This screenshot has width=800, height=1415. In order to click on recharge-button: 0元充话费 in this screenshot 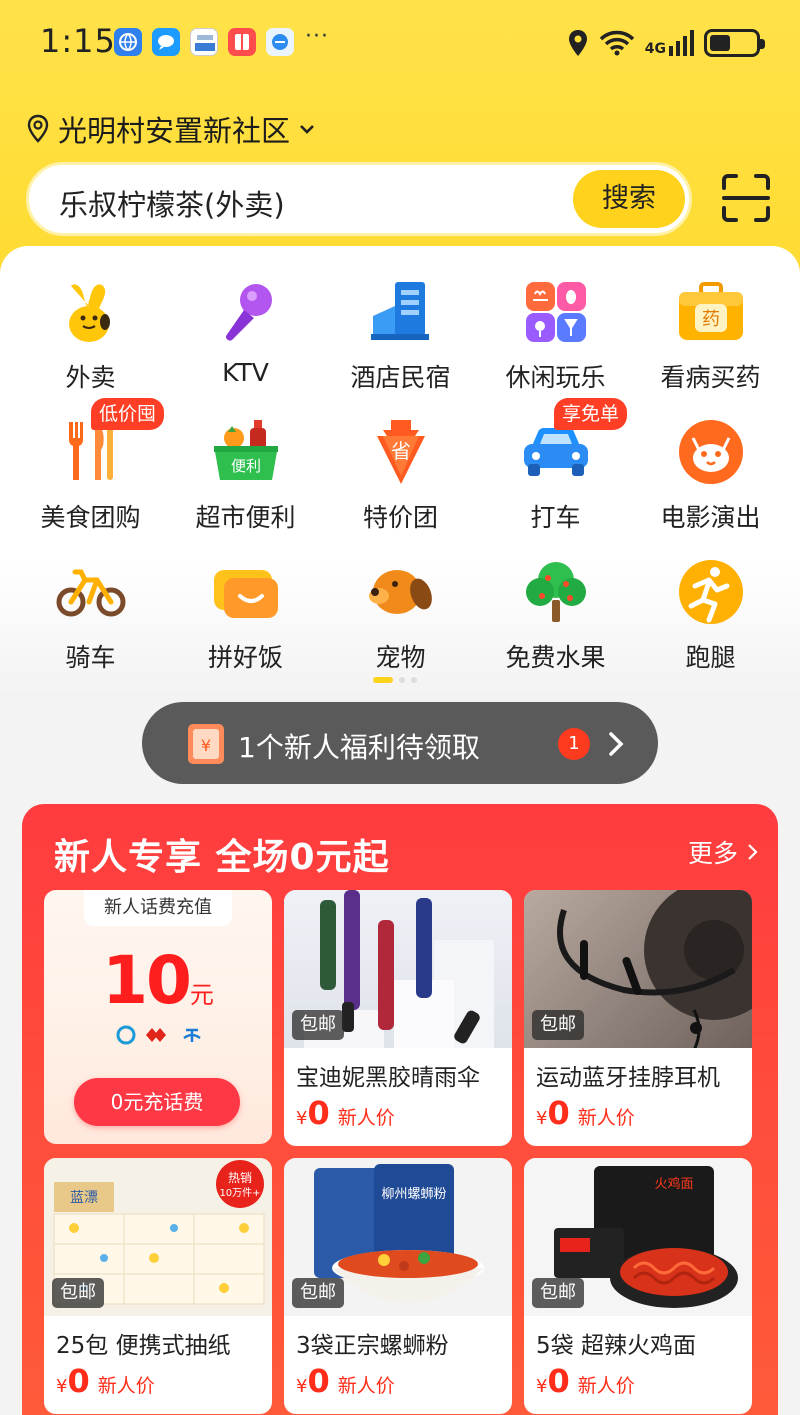, I will do `click(157, 1102)`.